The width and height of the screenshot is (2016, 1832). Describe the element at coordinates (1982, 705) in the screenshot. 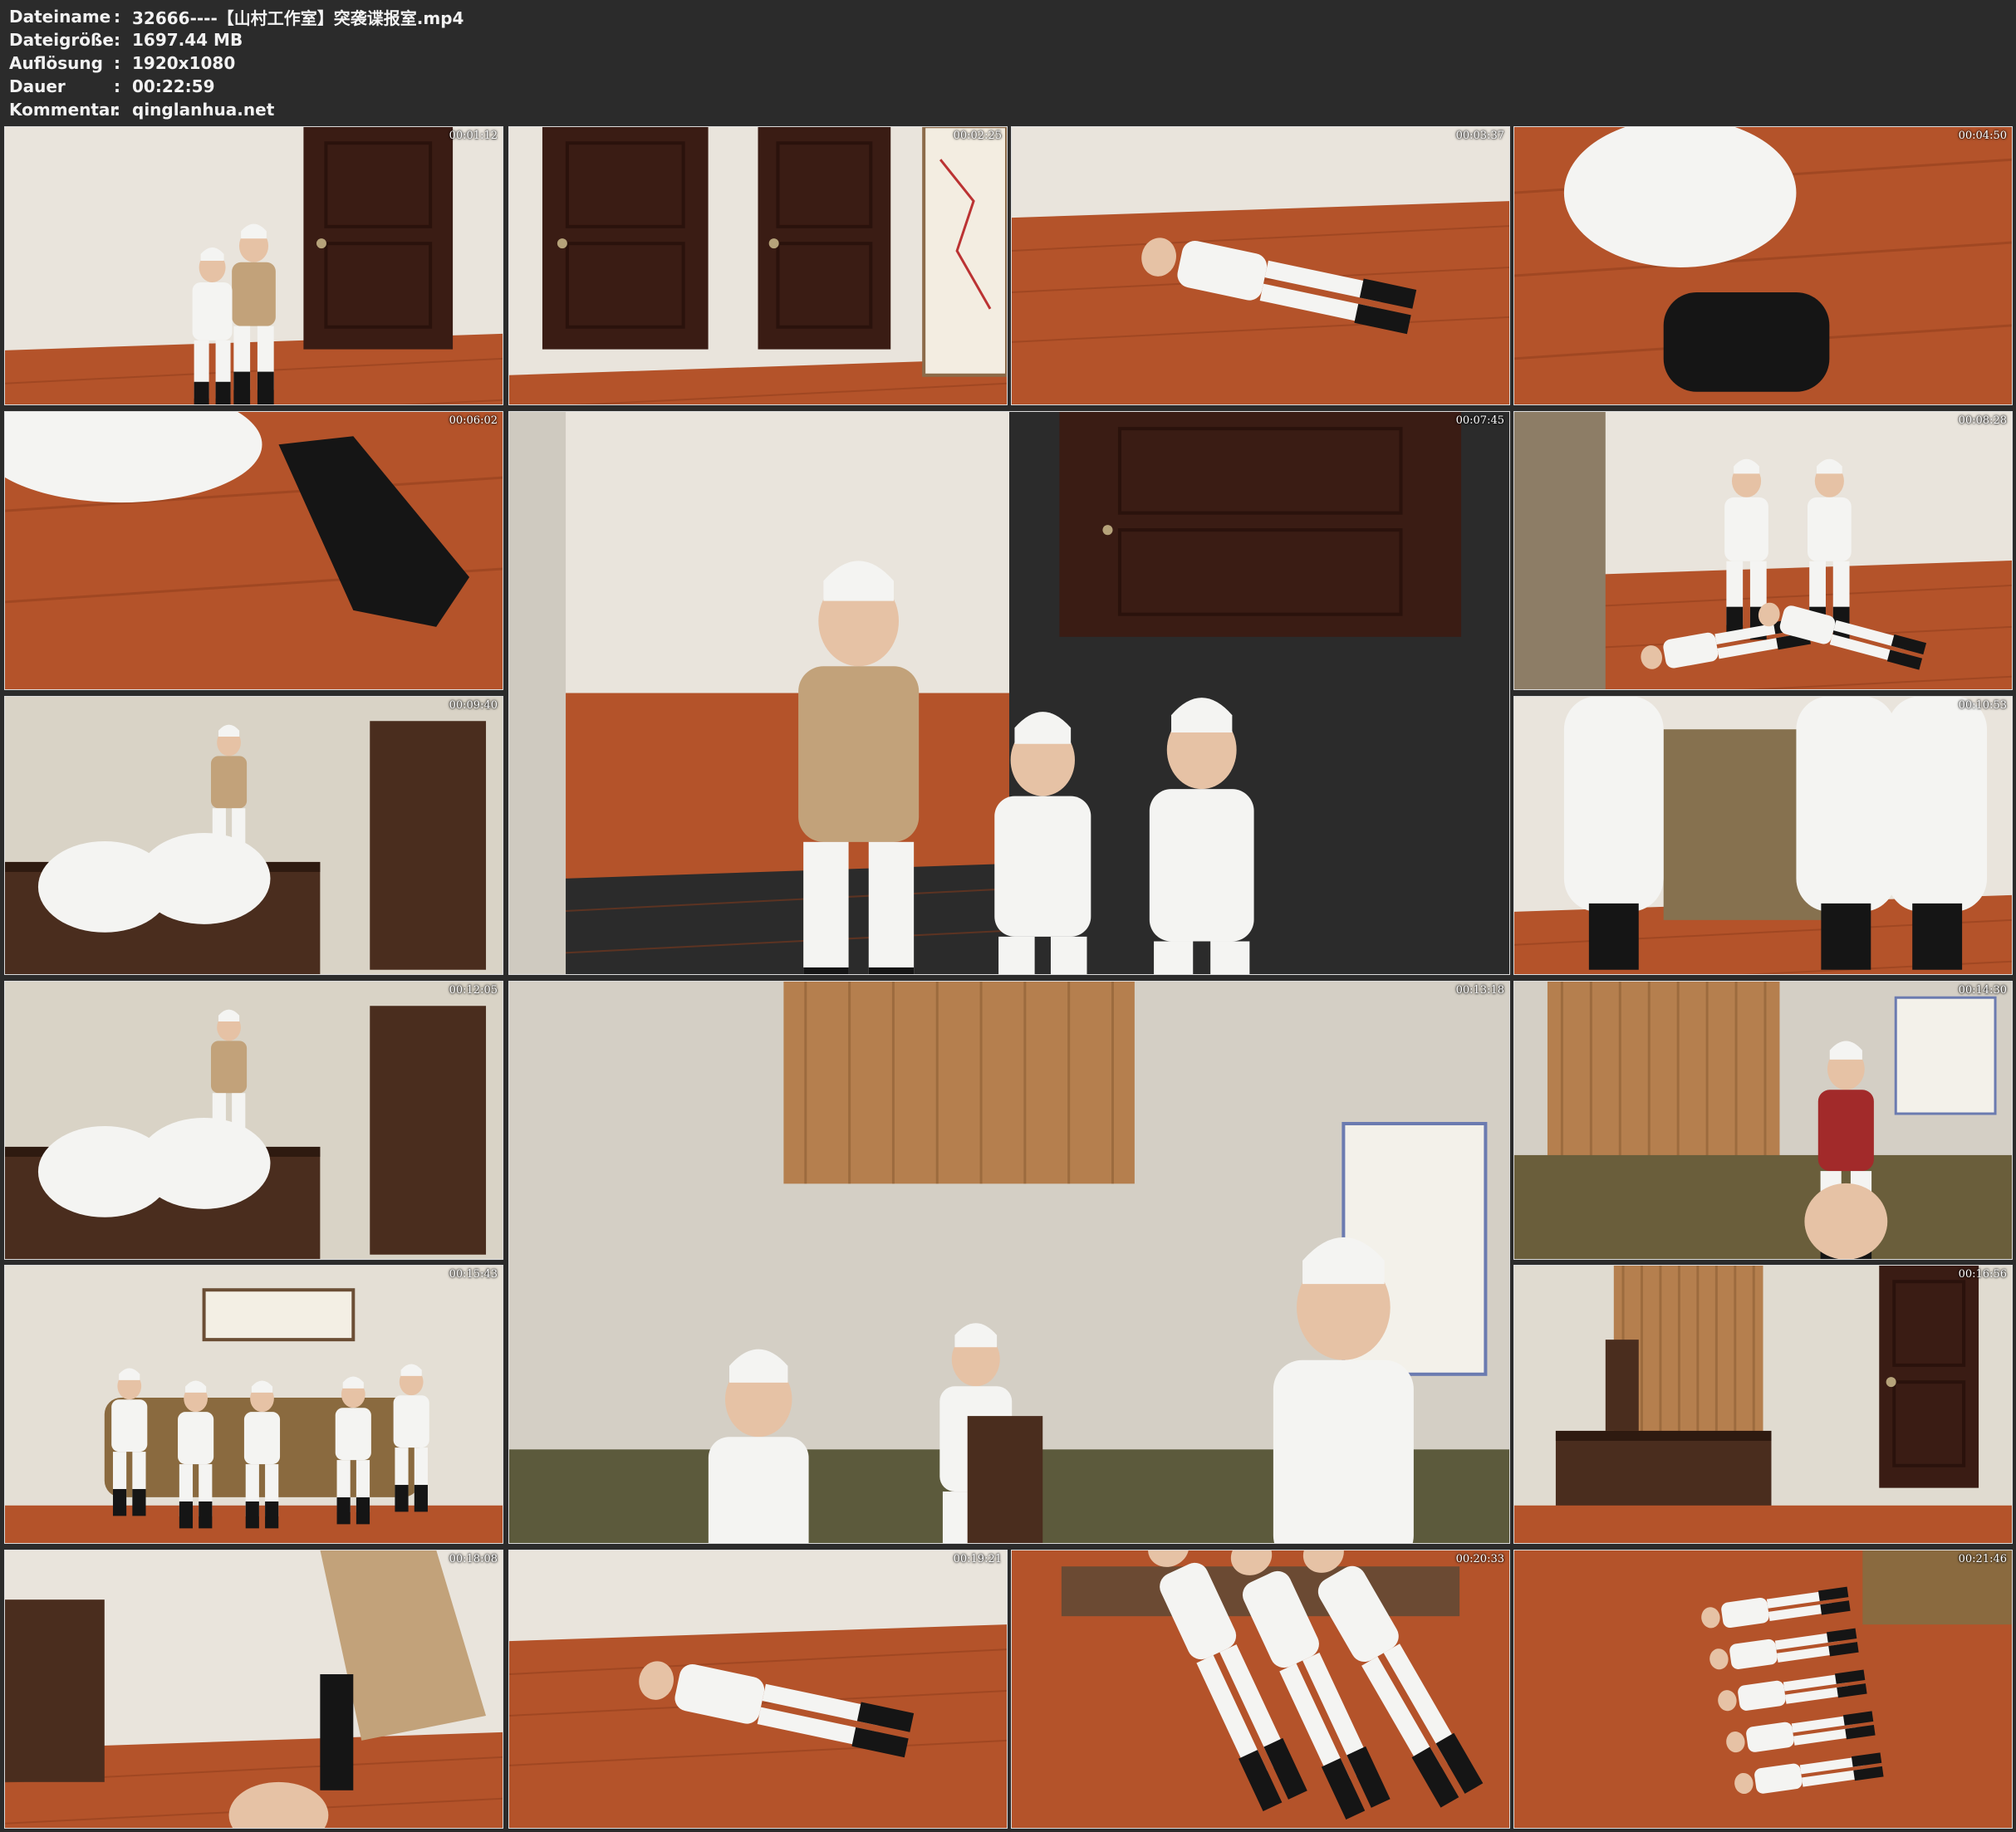

I see `thumbnail-timestamp: 00:10:53` at that location.